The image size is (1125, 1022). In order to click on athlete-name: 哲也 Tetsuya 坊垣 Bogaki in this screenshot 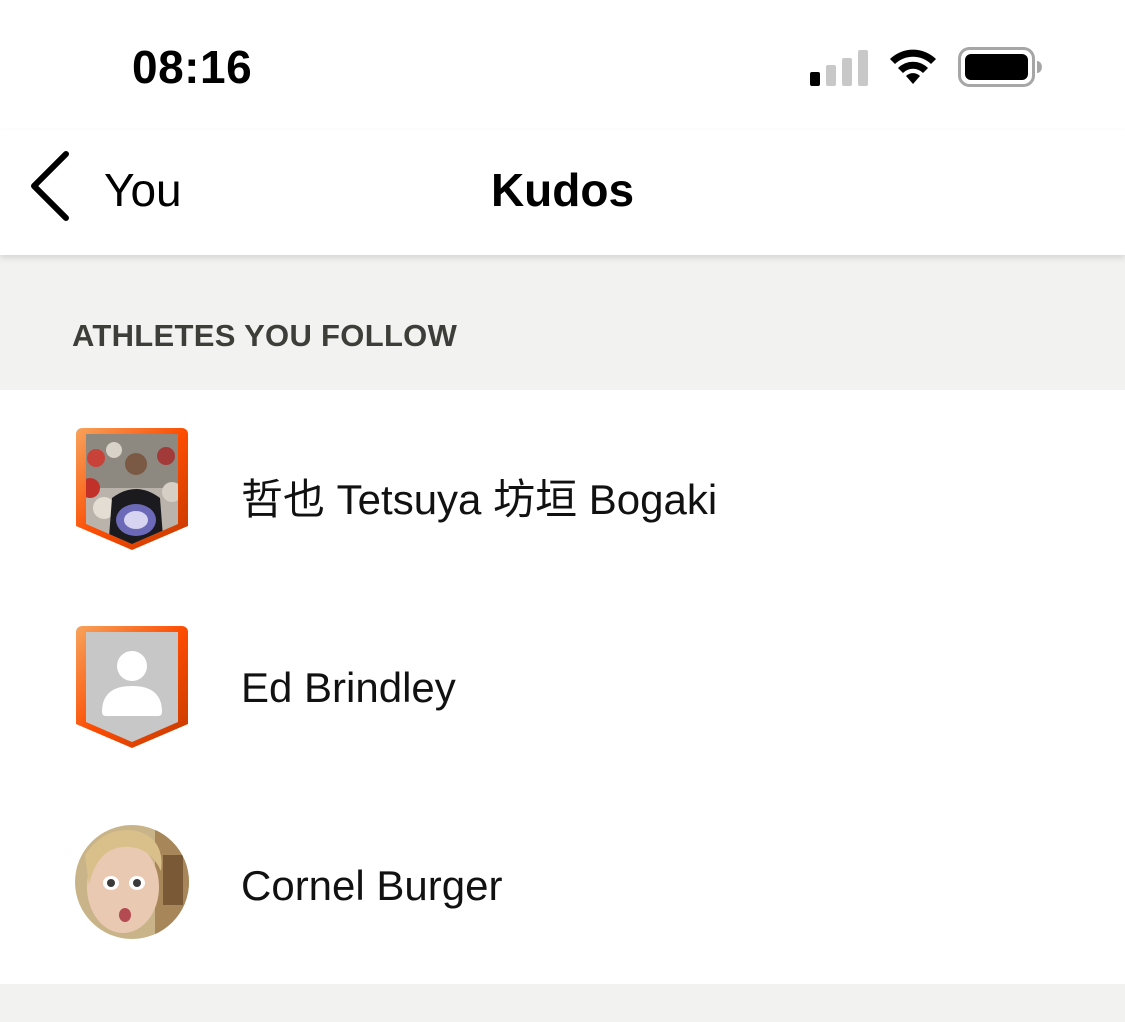, I will do `click(479, 496)`.